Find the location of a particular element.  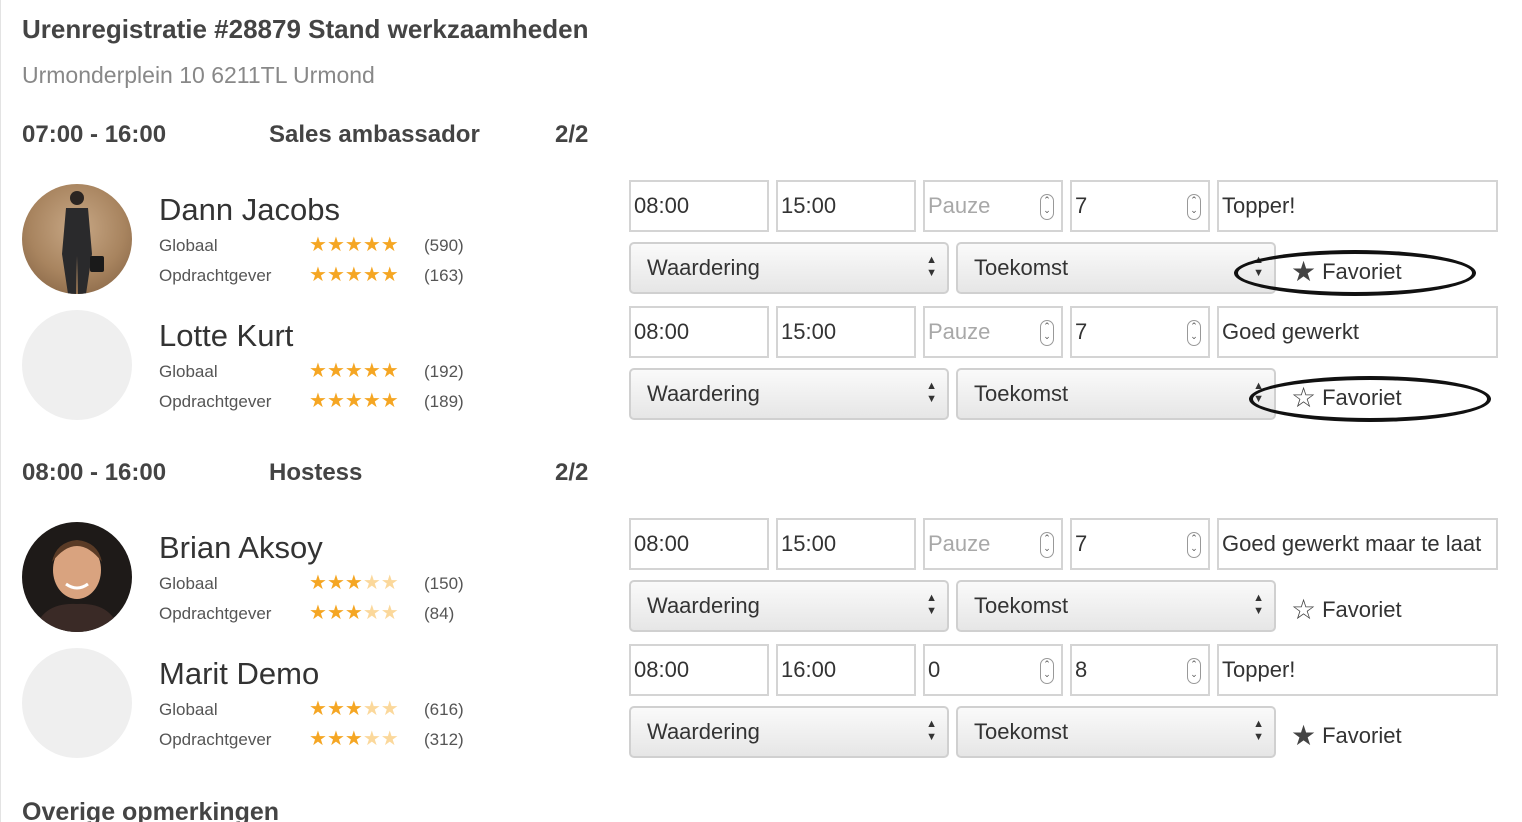

client-rating-label: Opdrachtgever is located at coordinates (215, 613).